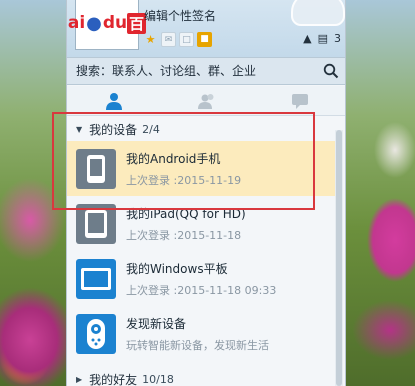  I want to click on star-icon: ★, so click(150, 39).